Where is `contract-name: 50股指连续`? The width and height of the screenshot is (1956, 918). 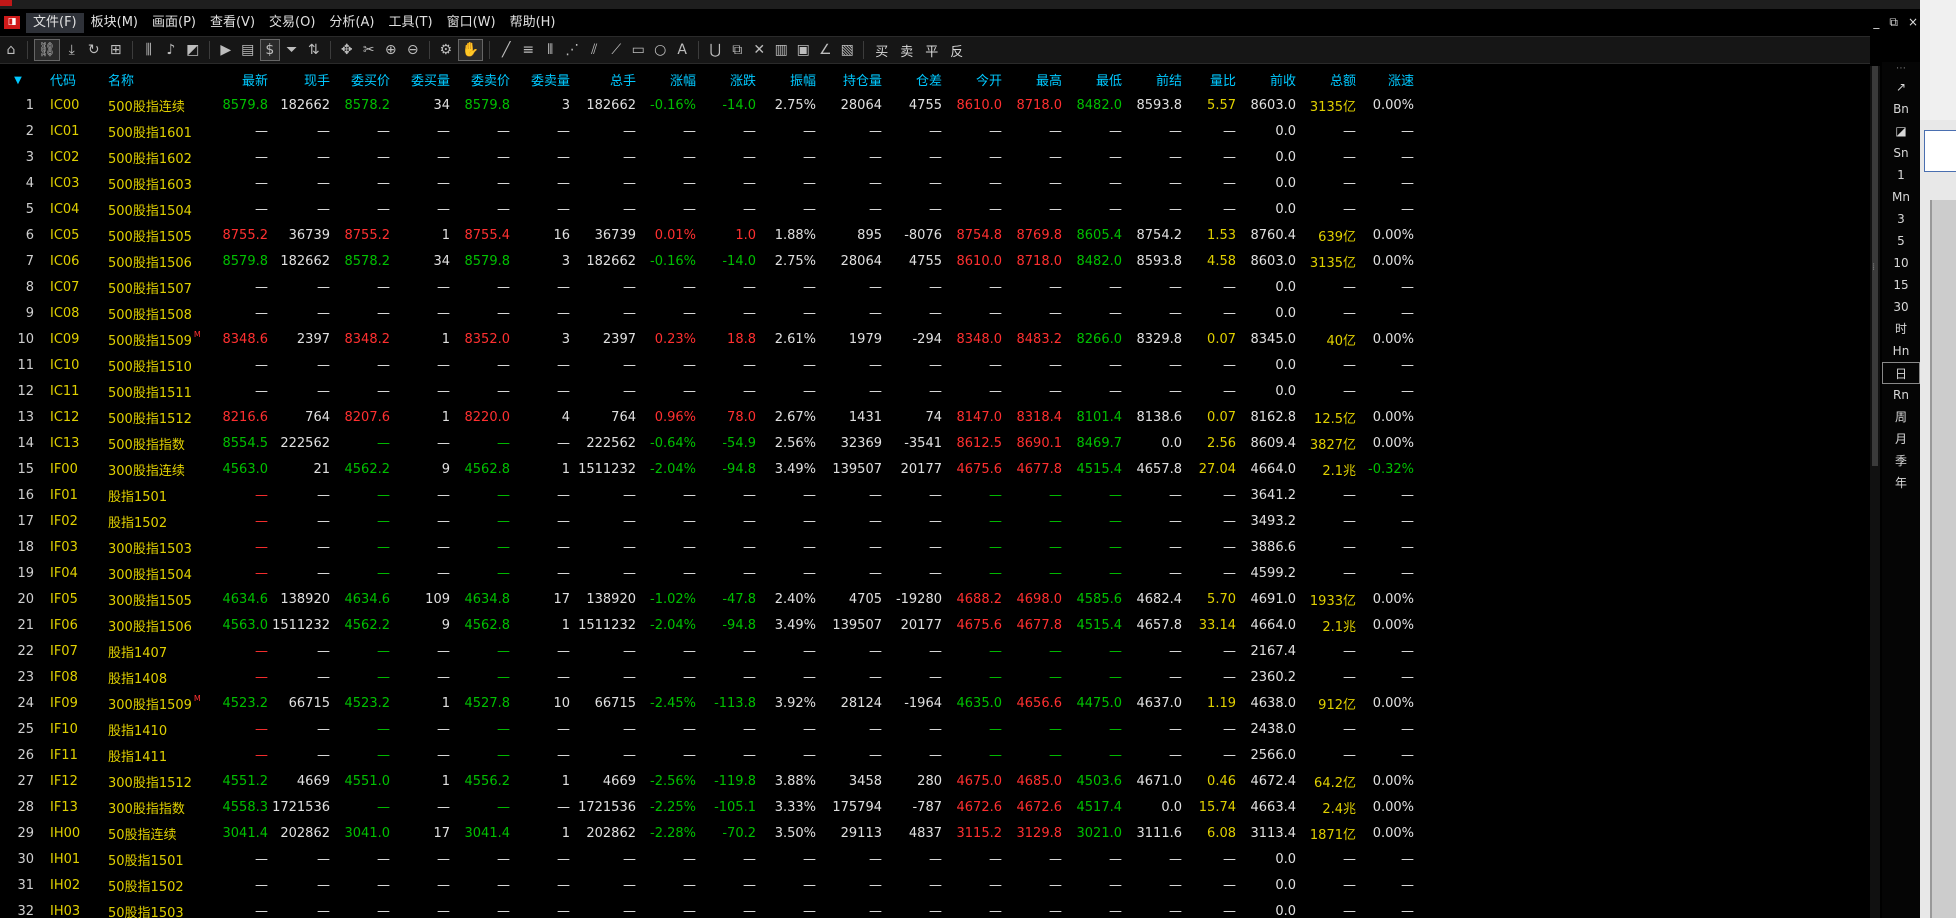 contract-name: 50股指连续 is located at coordinates (155, 833).